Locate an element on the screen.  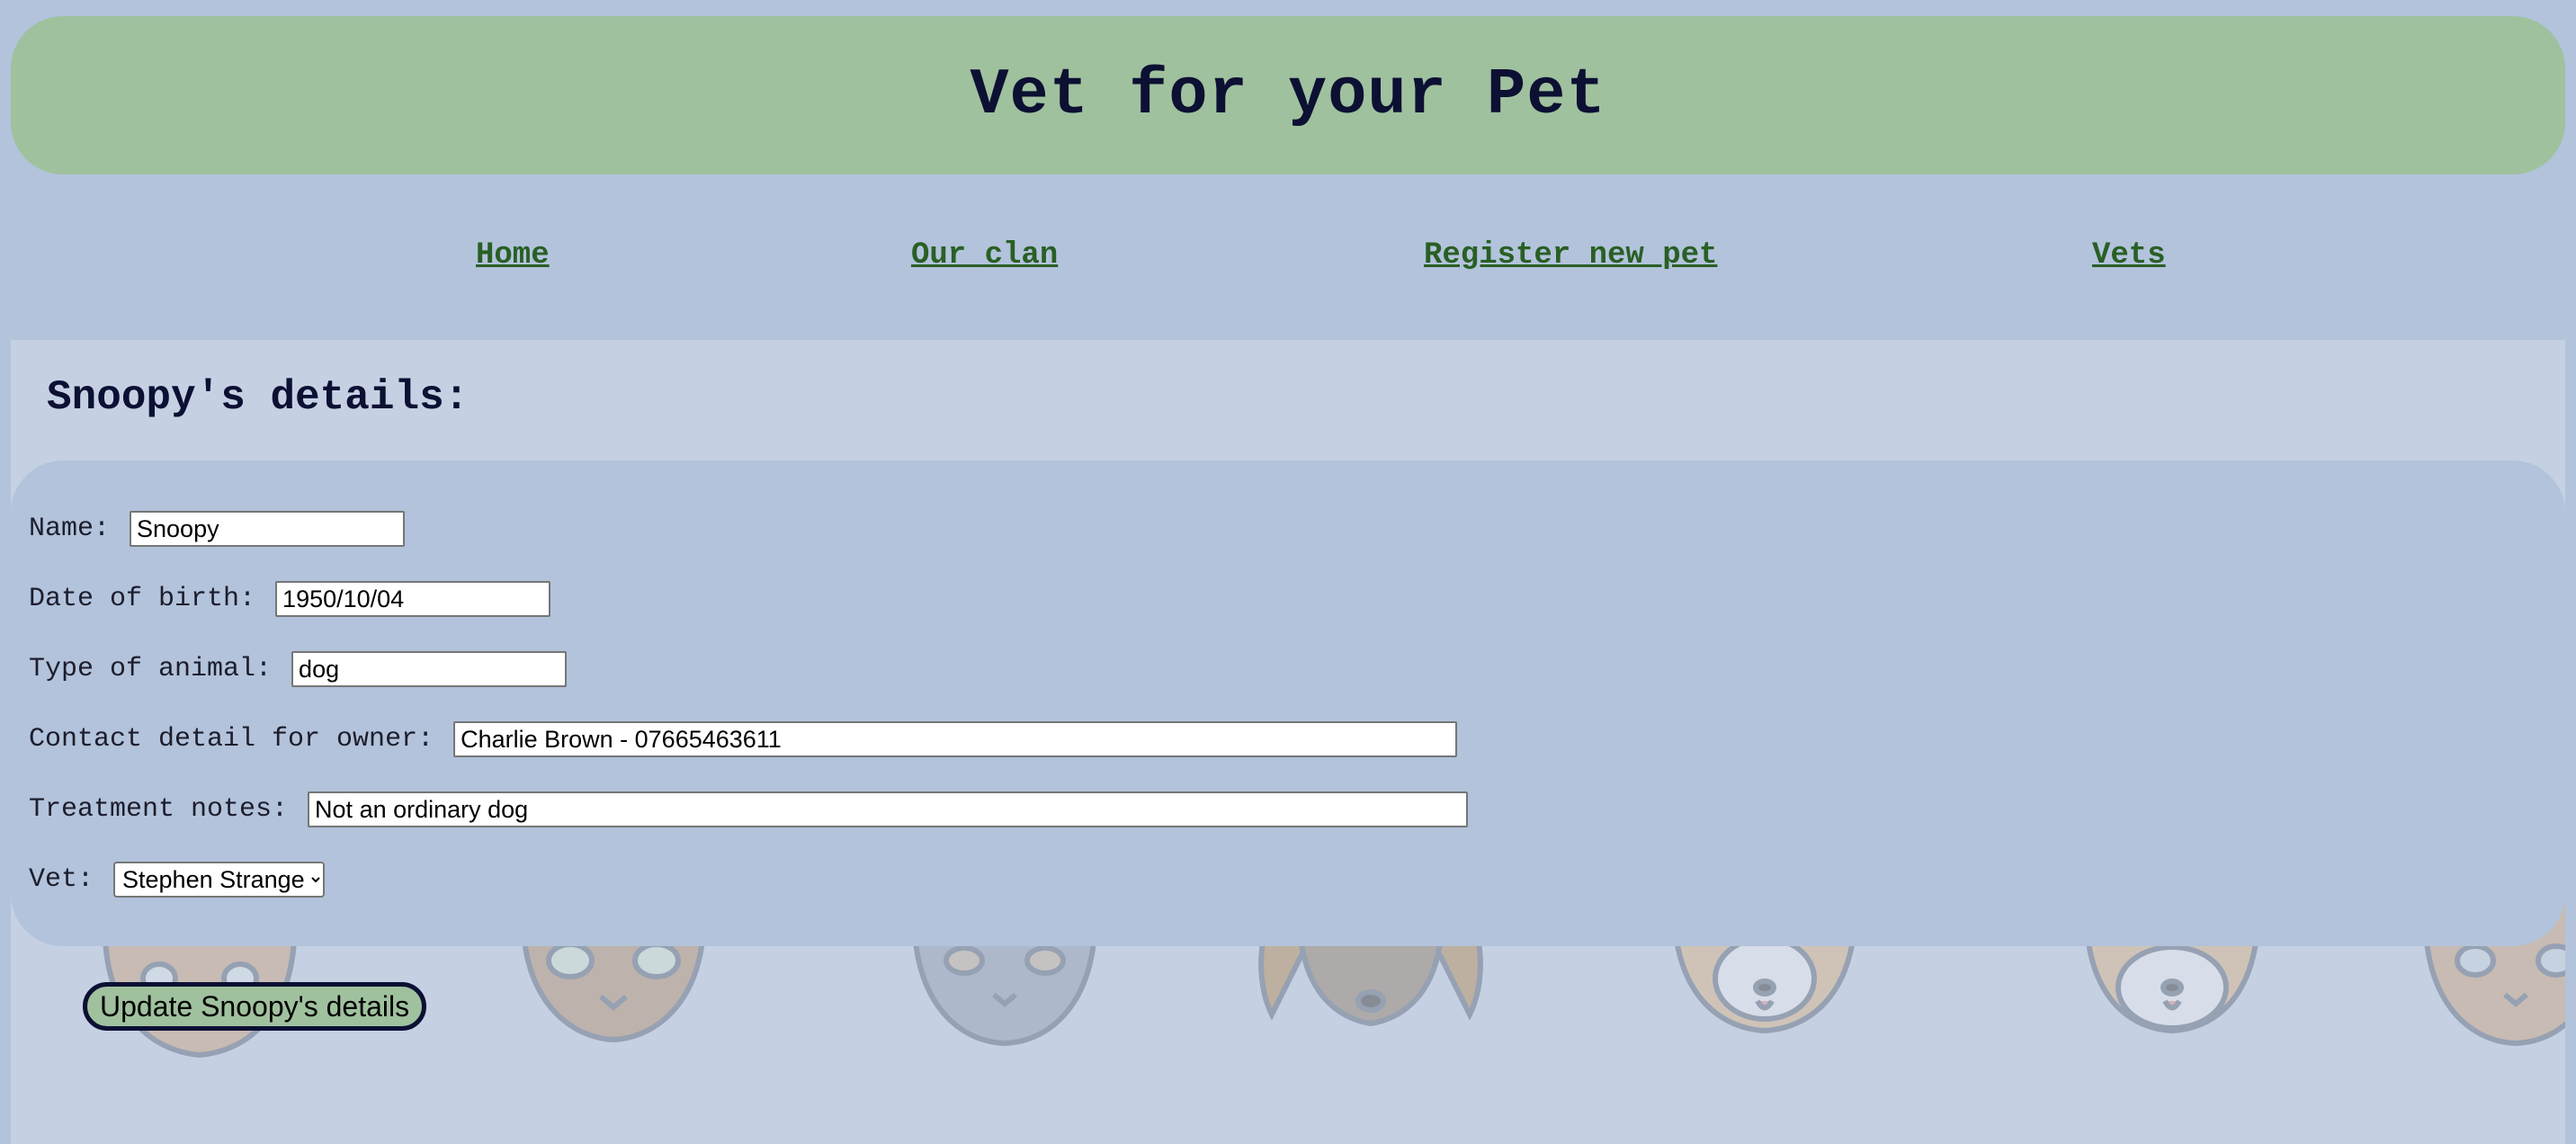
notes-row: Treatment notes: is located at coordinates (749, 809).